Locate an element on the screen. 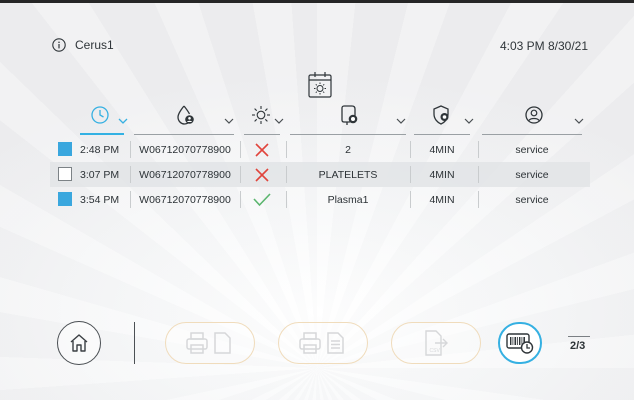  table-header is located at coordinates (320, 119).